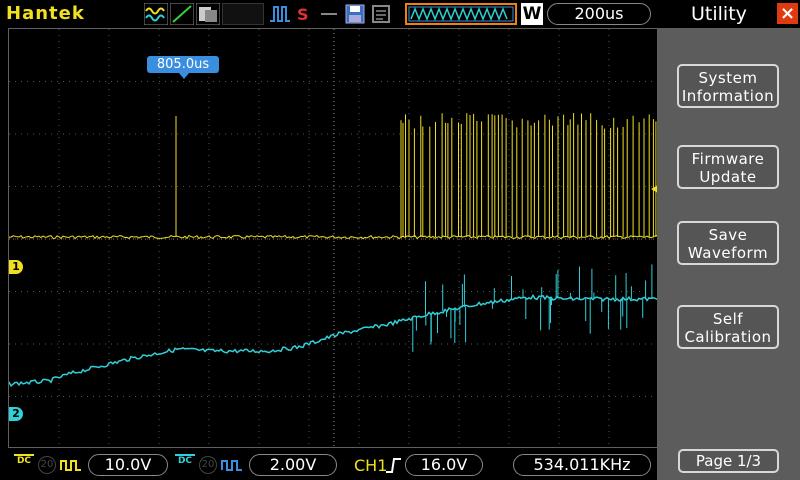 The image size is (800, 480). What do you see at coordinates (370, 465) in the screenshot?
I see `trigger-source: CH1` at bounding box center [370, 465].